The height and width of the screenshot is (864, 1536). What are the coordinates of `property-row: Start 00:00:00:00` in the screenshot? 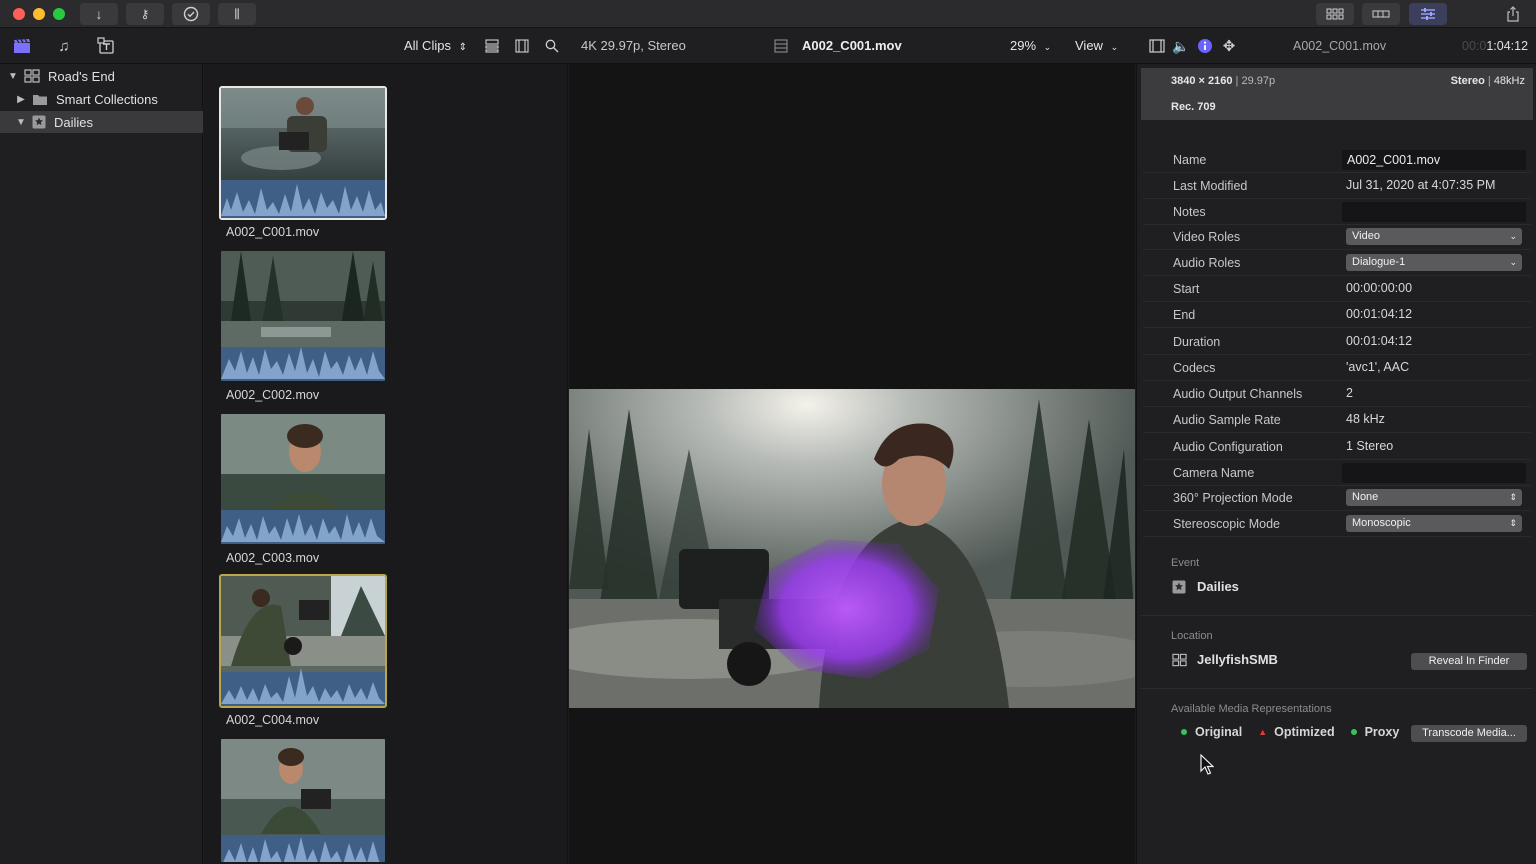 It's located at (1337, 289).